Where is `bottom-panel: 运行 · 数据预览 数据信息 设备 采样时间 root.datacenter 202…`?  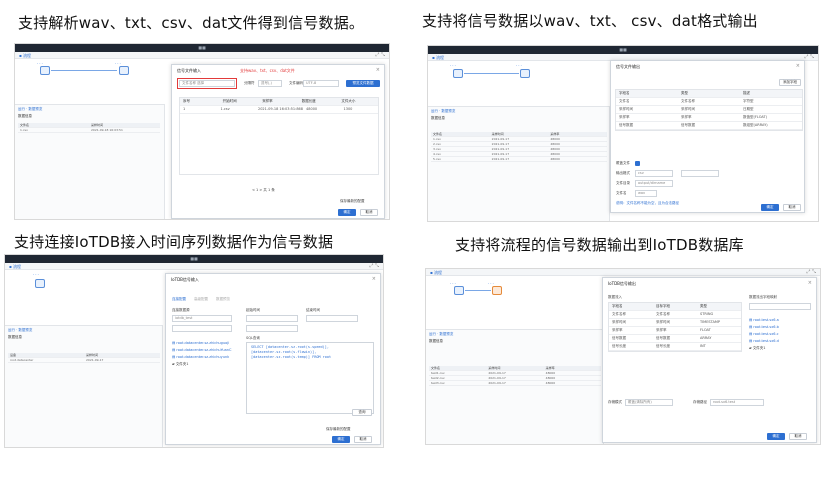 bottom-panel: 运行 · 数据预览 数据信息 设备 采样时间 root.datacenter 202… is located at coordinates (84, 386).